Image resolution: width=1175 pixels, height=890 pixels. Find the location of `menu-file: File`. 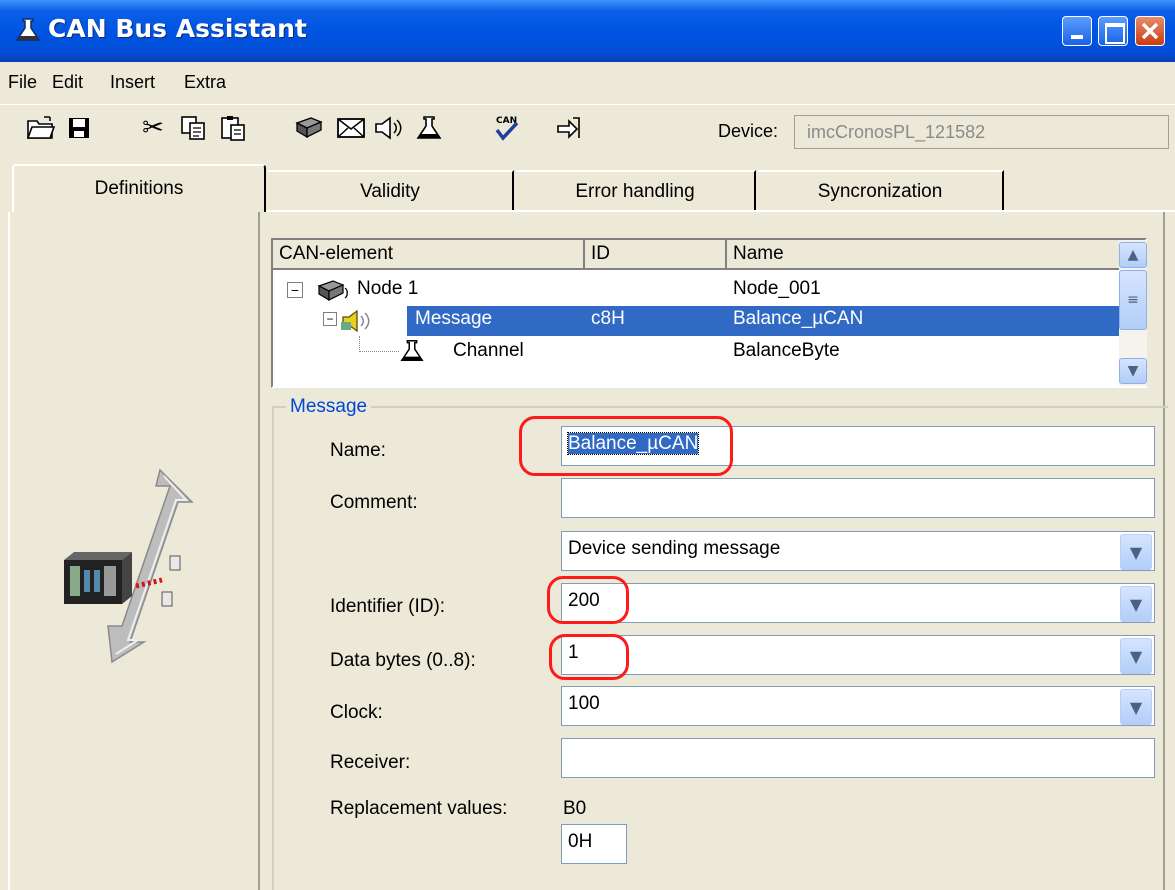

menu-file: File is located at coordinates (22, 82).